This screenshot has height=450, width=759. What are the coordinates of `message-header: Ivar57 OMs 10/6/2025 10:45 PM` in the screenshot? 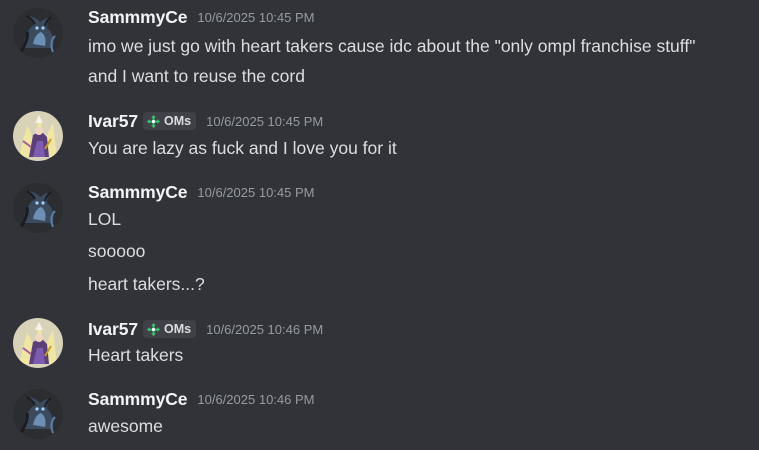 It's located at (205, 121).